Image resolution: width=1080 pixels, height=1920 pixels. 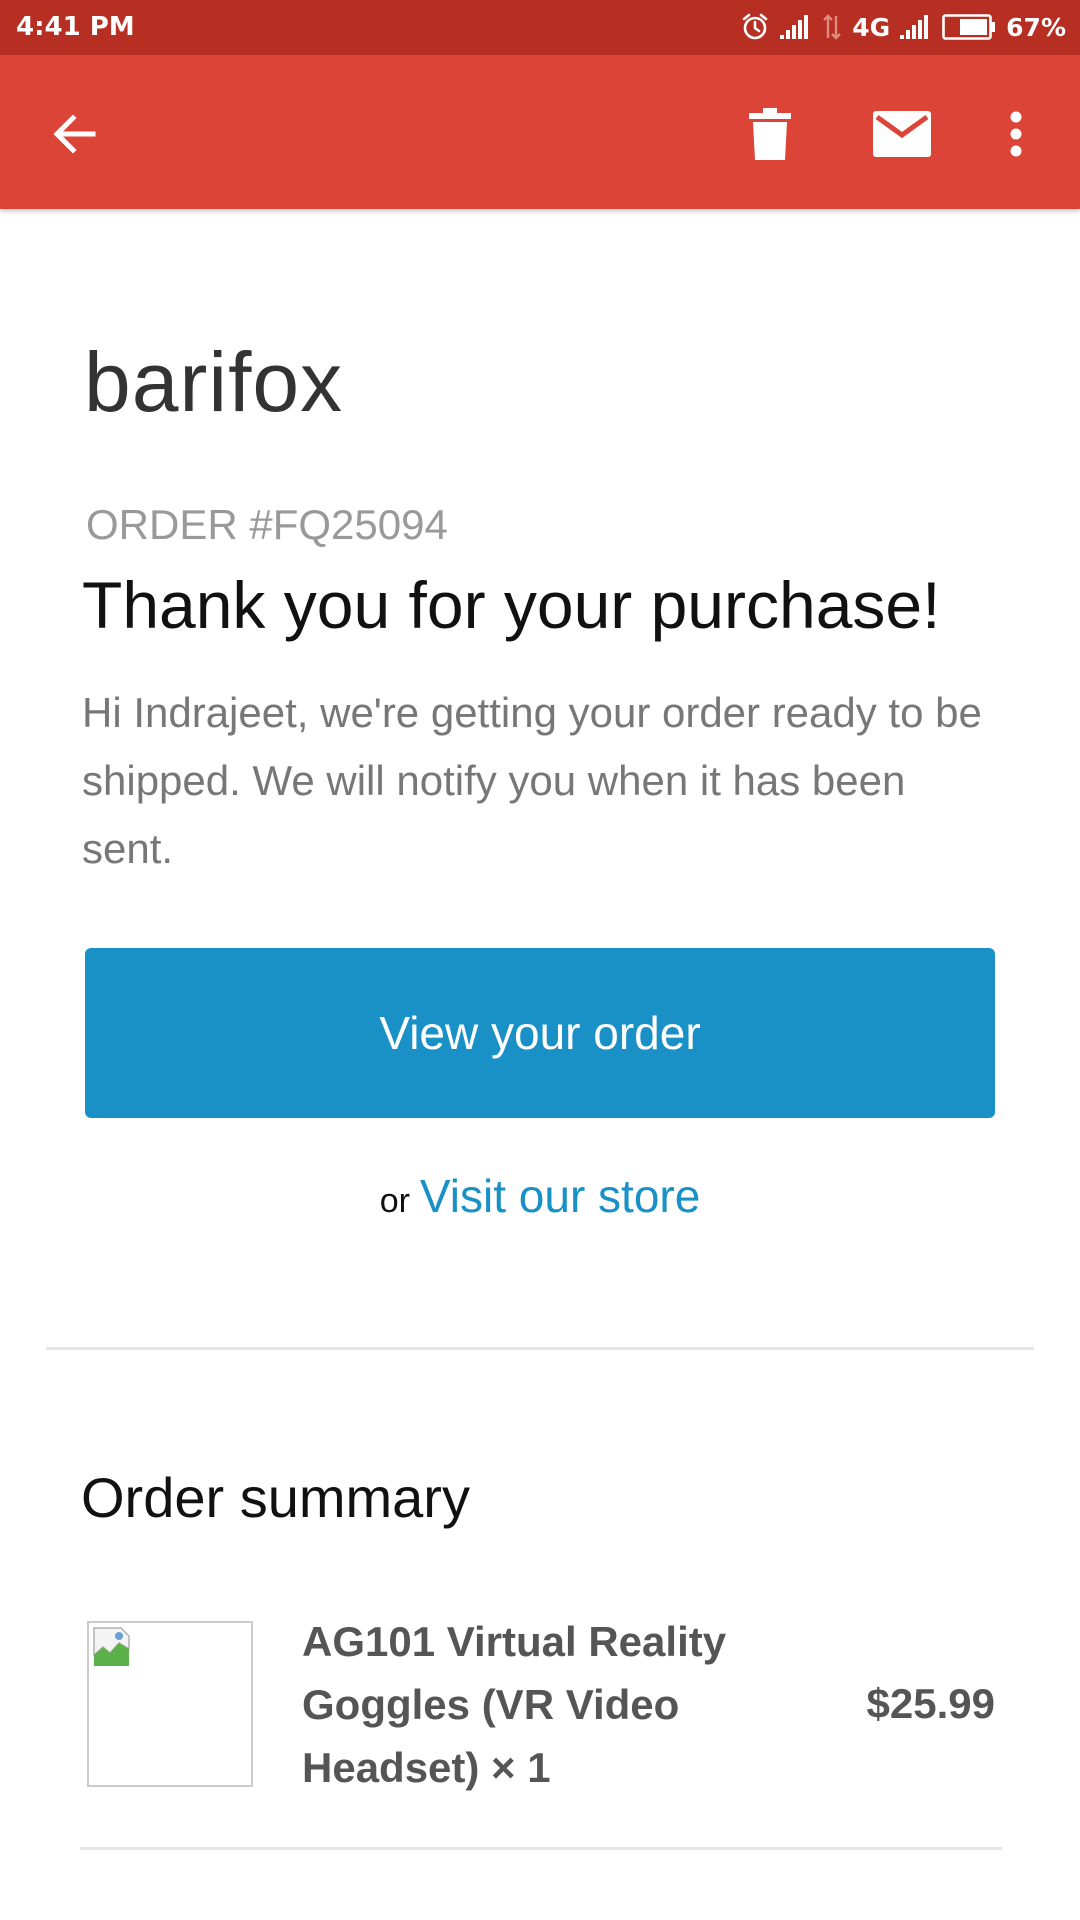 I want to click on network-type: 4G, so click(x=871, y=27).